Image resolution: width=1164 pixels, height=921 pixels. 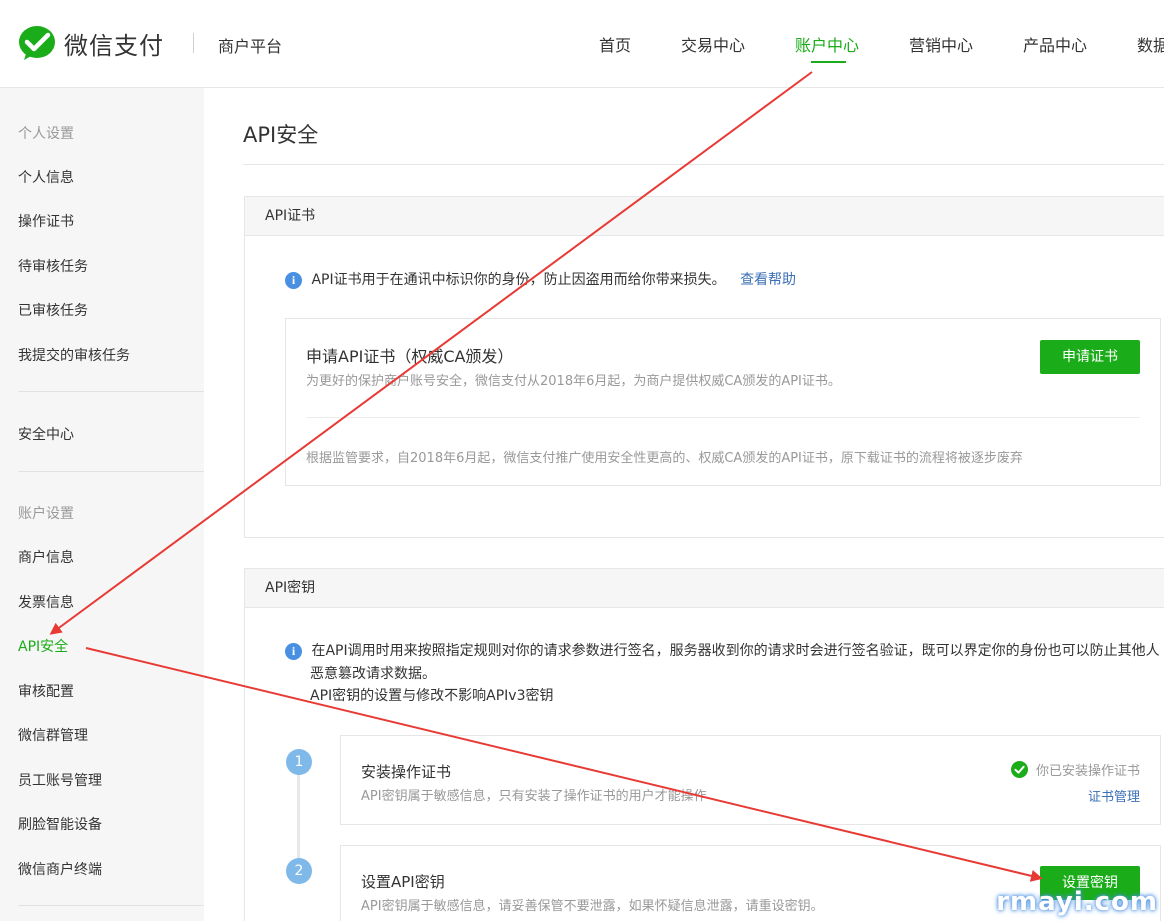 What do you see at coordinates (1087, 771) in the screenshot?
I see `cert-installed-text: 你已安装操作证书` at bounding box center [1087, 771].